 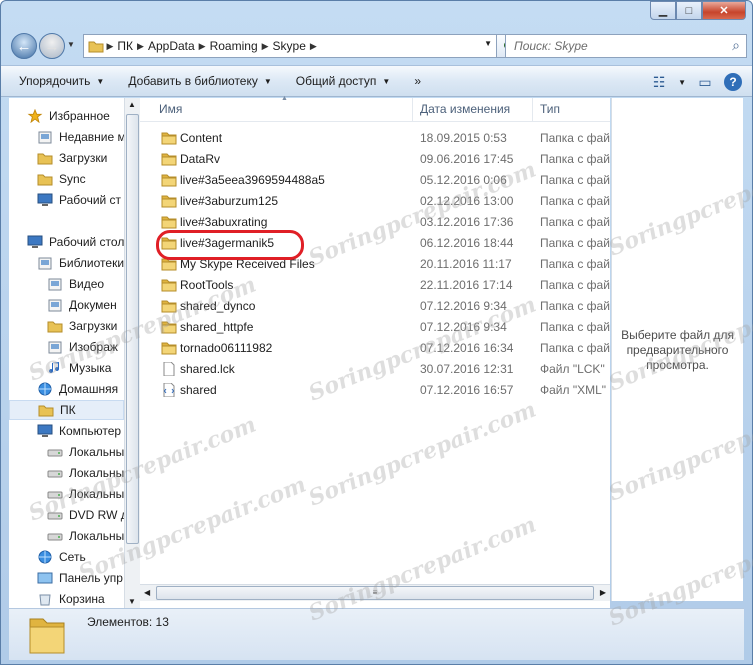 What do you see at coordinates (198, 390) in the screenshot?
I see `file-name: shared` at bounding box center [198, 390].